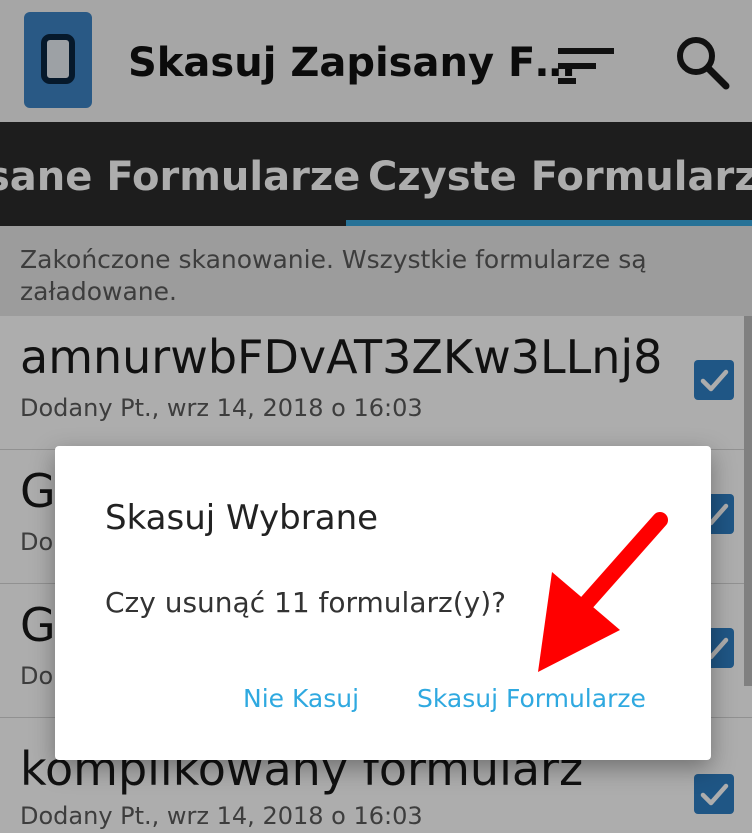 The image size is (752, 833). Describe the element at coordinates (531, 698) in the screenshot. I see `delete-forms-button: Skasuj Formularze` at that location.